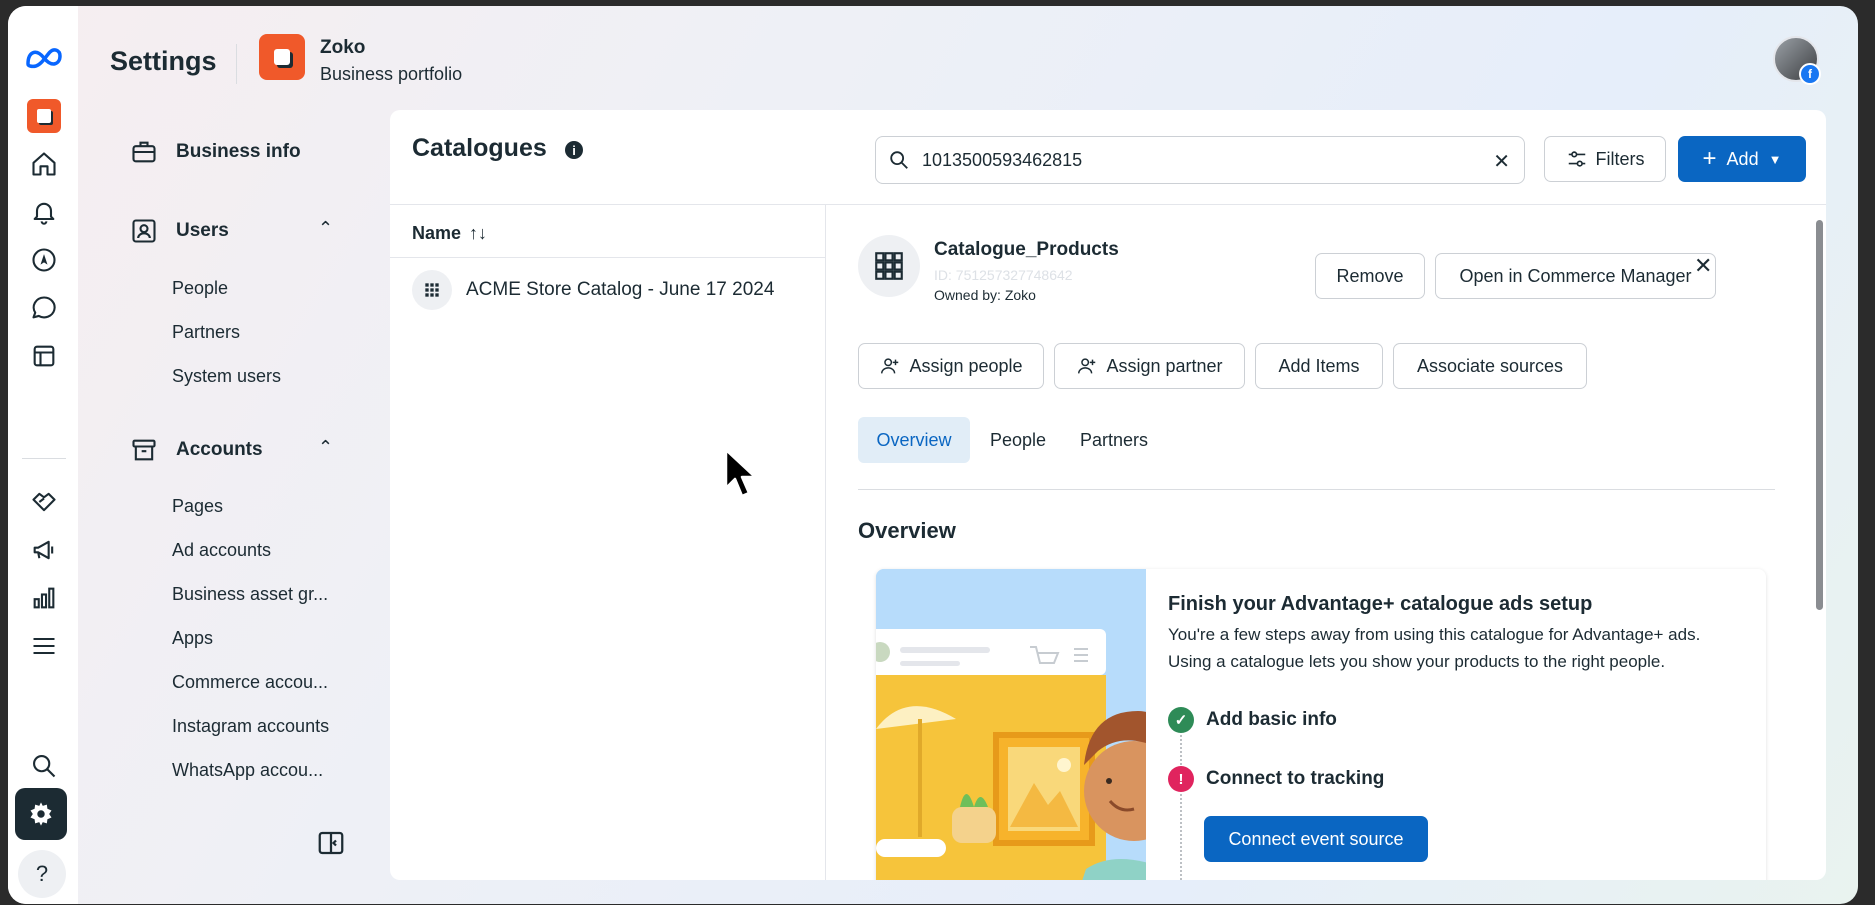  Describe the element at coordinates (238, 151) in the screenshot. I see `nav-business-info-label: Business info` at that location.